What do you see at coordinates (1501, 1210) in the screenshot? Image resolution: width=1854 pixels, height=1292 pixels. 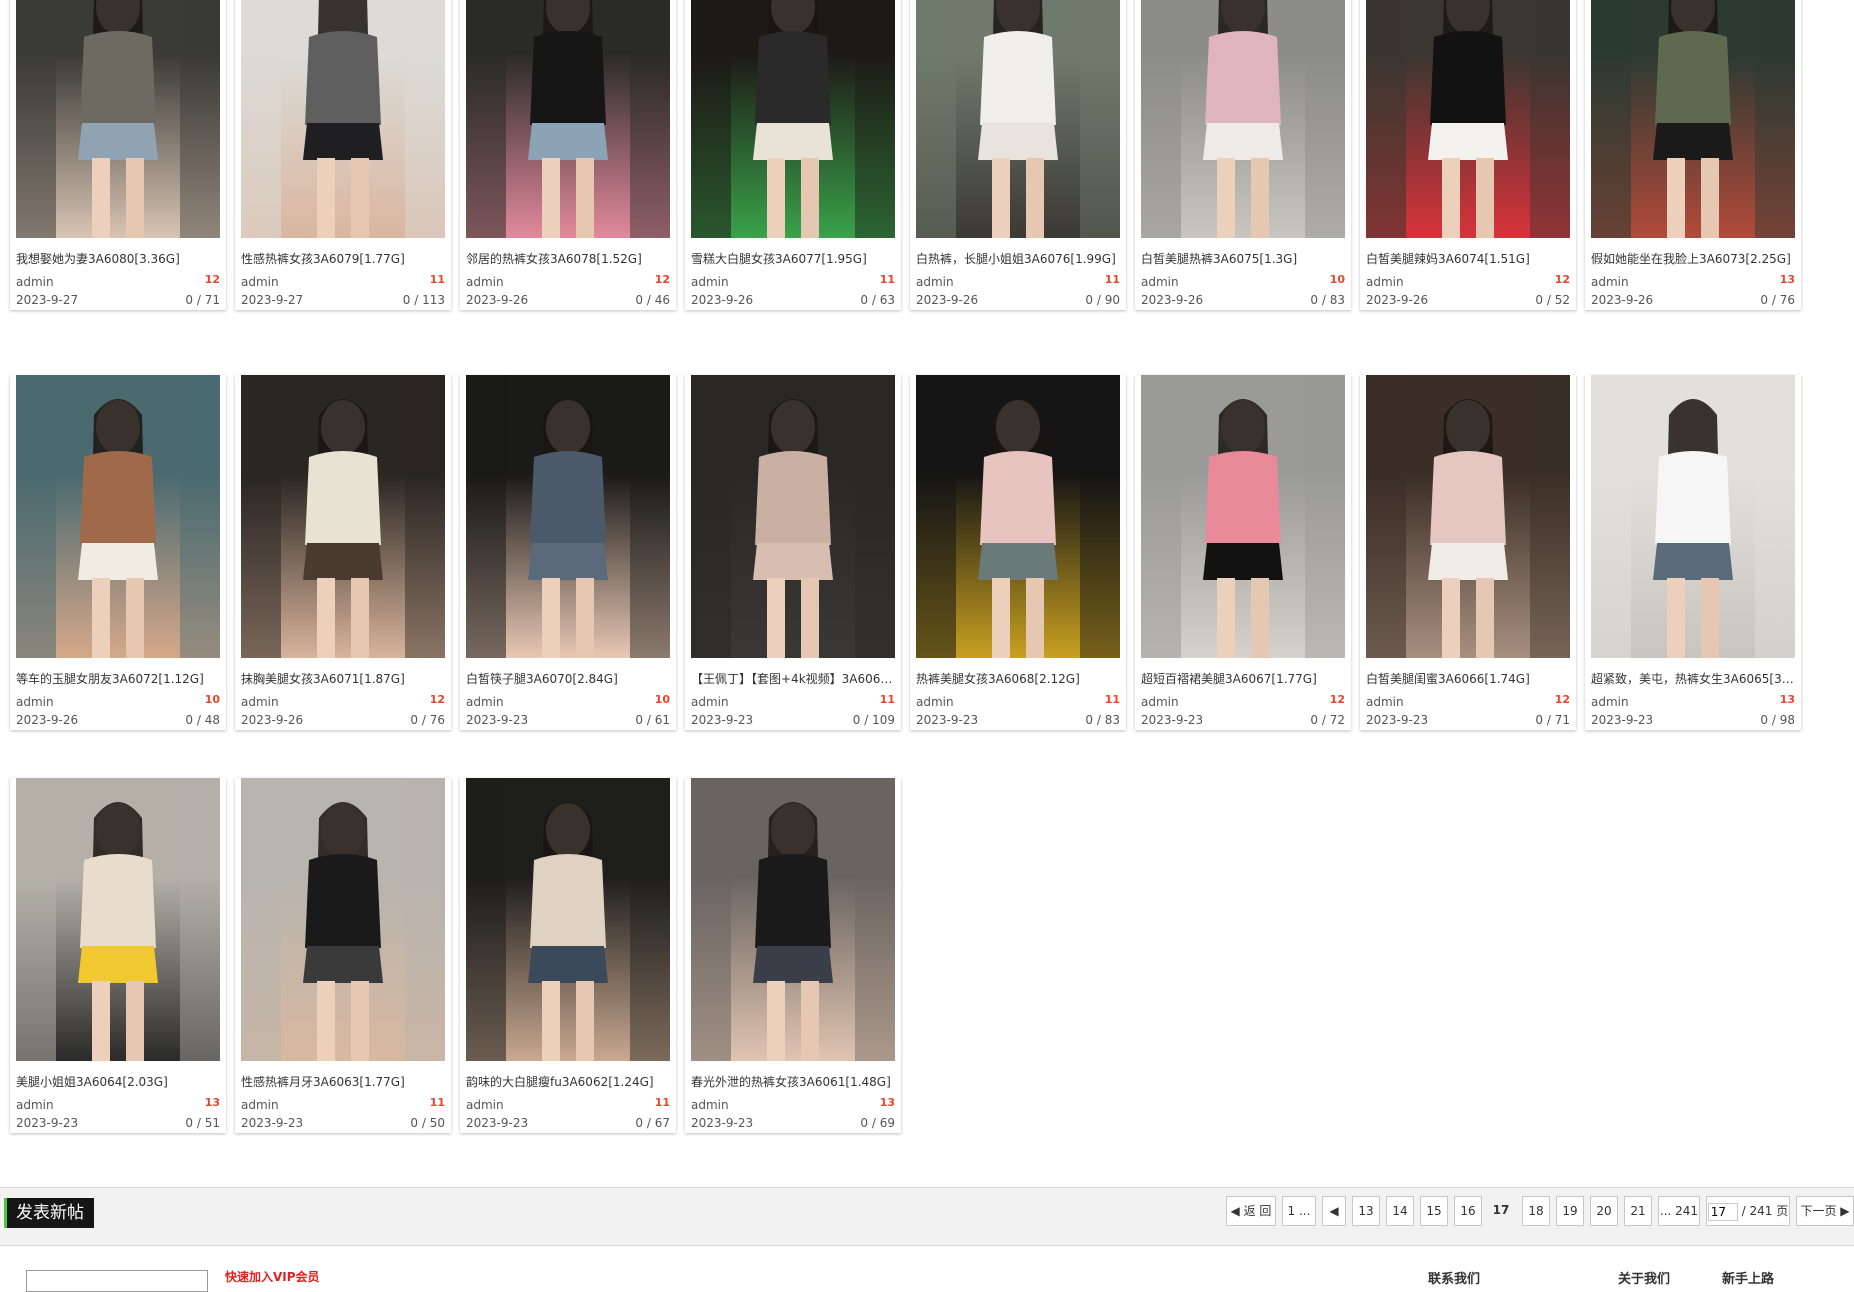 I see `page-17-button: 17` at bounding box center [1501, 1210].